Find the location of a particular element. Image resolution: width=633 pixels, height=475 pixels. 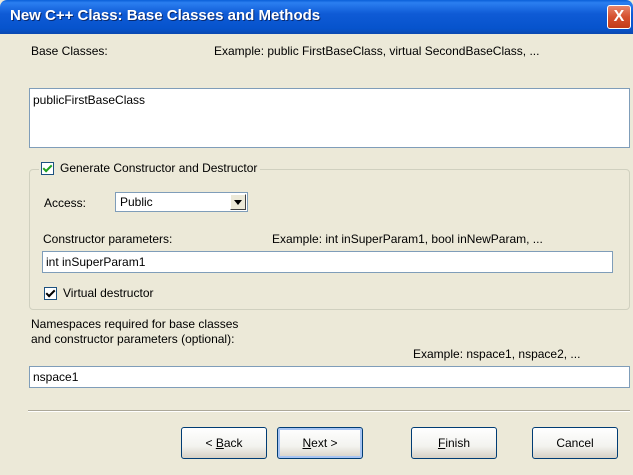

namespaces-label-line1: Namespaces required for base classes is located at coordinates (135, 324).